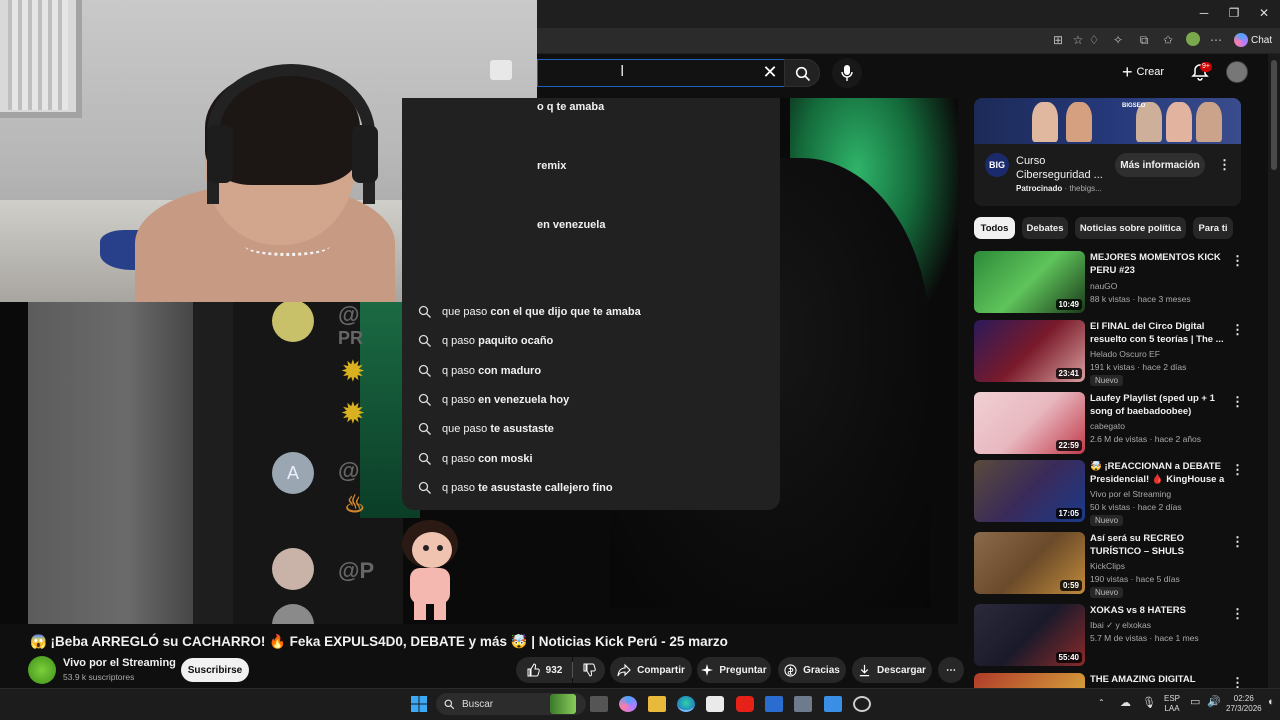  Describe the element at coordinates (651, 670) in the screenshot. I see `share-button: Compartir` at that location.